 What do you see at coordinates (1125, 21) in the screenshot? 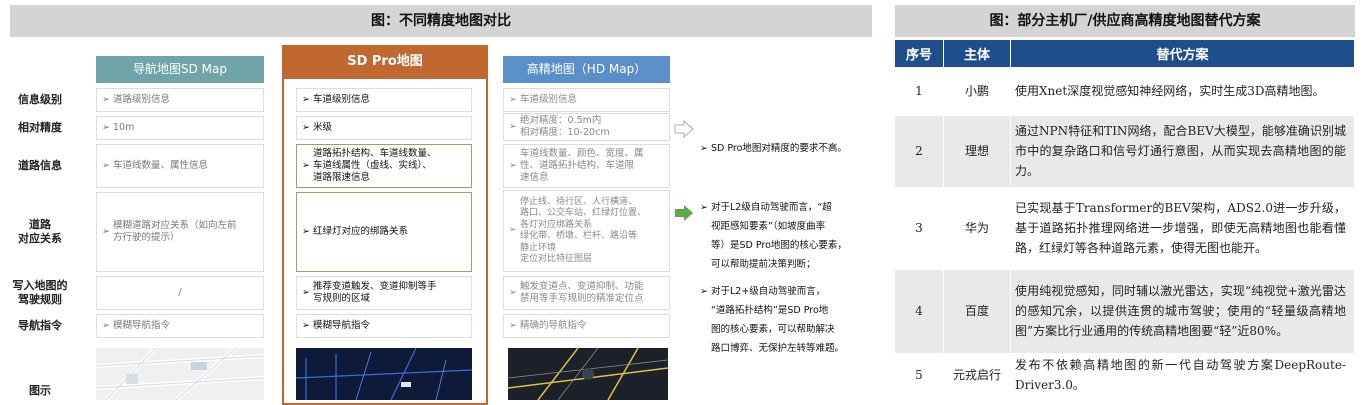
I see `right-table-title: 图：部分主机厂/供应商高精度地图替代方案` at bounding box center [1125, 21].